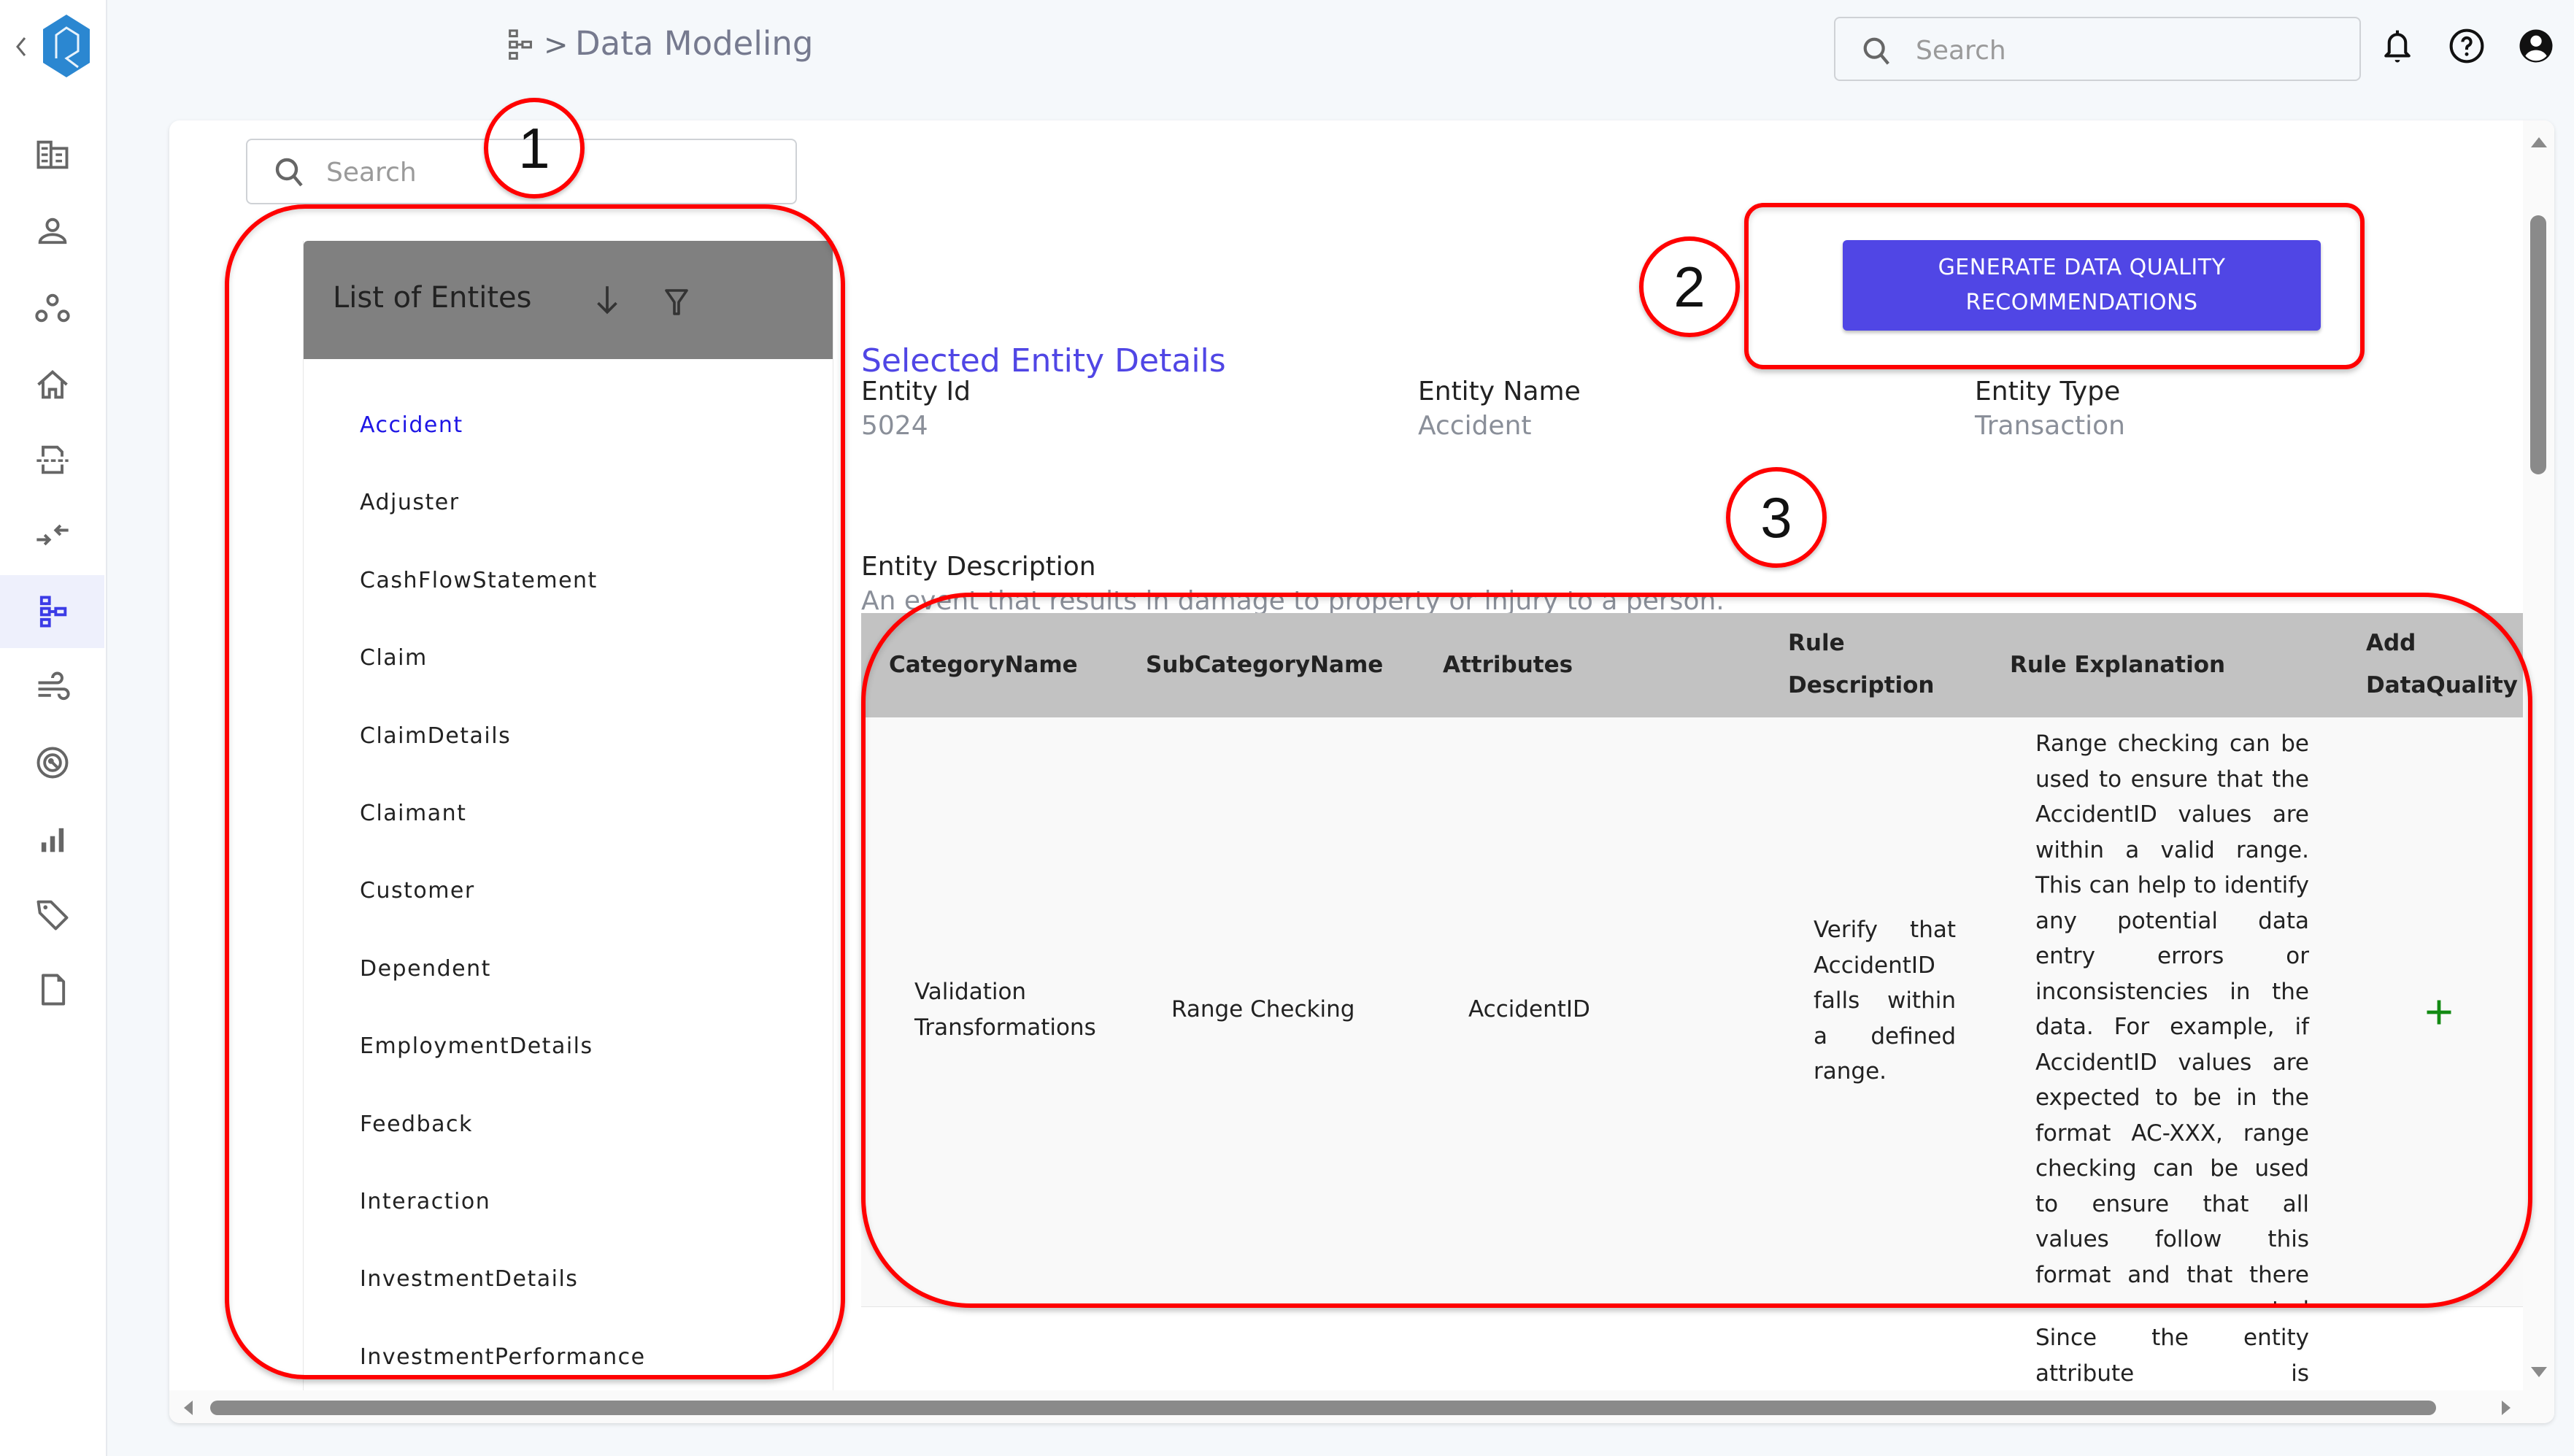 The image size is (2574, 1456). I want to click on vertical-scrollbar-thumb, so click(2538, 344).